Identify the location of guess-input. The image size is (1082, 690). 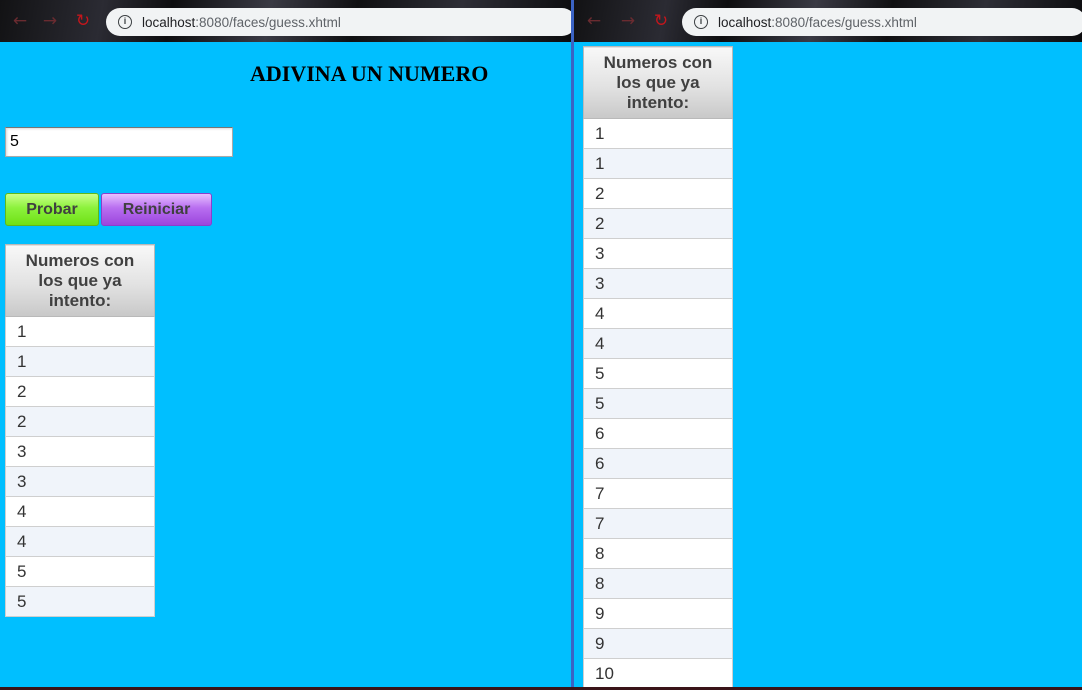
(119, 142).